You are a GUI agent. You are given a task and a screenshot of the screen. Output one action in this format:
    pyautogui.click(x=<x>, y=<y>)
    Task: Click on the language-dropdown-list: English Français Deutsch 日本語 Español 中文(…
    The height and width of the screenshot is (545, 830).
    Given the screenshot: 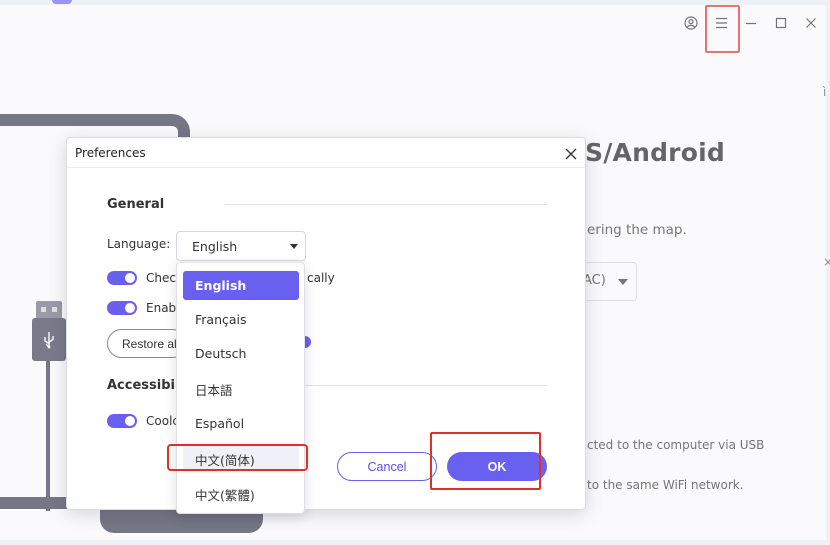 What is the action you would take?
    pyautogui.click(x=240, y=388)
    